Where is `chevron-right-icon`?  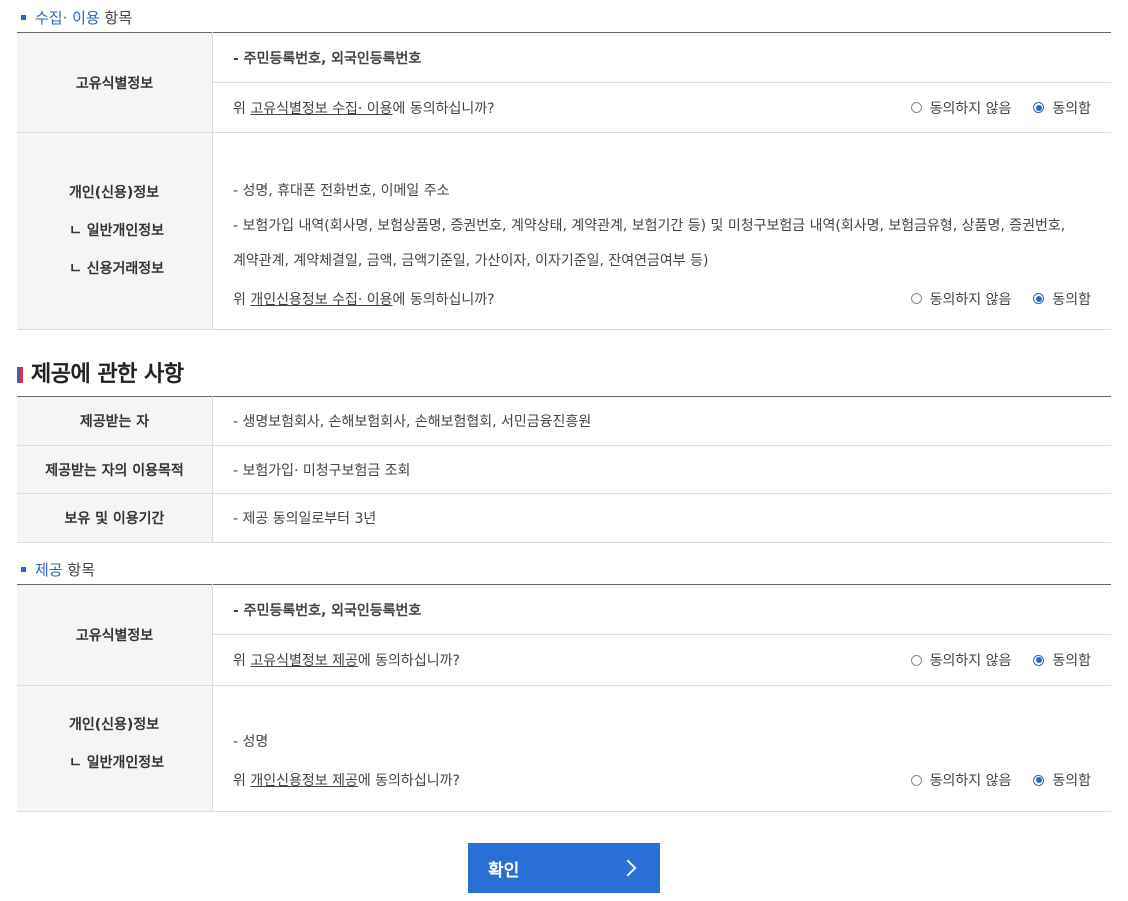 chevron-right-icon is located at coordinates (628, 868).